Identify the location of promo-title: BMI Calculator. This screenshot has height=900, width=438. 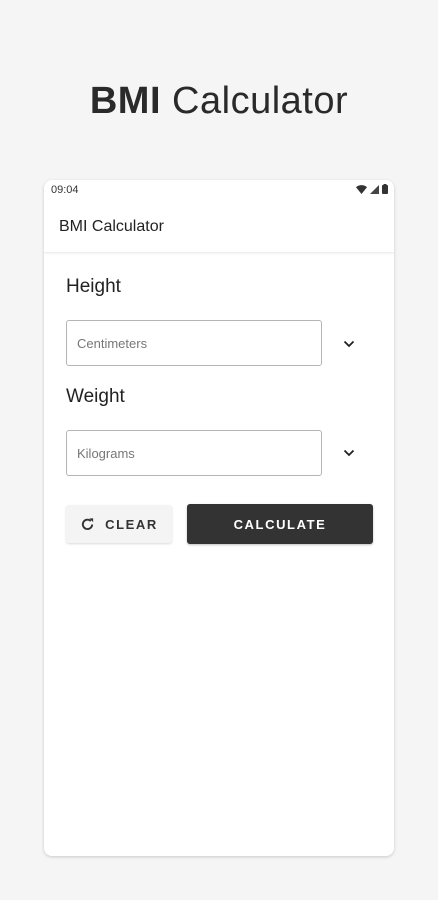
(219, 101).